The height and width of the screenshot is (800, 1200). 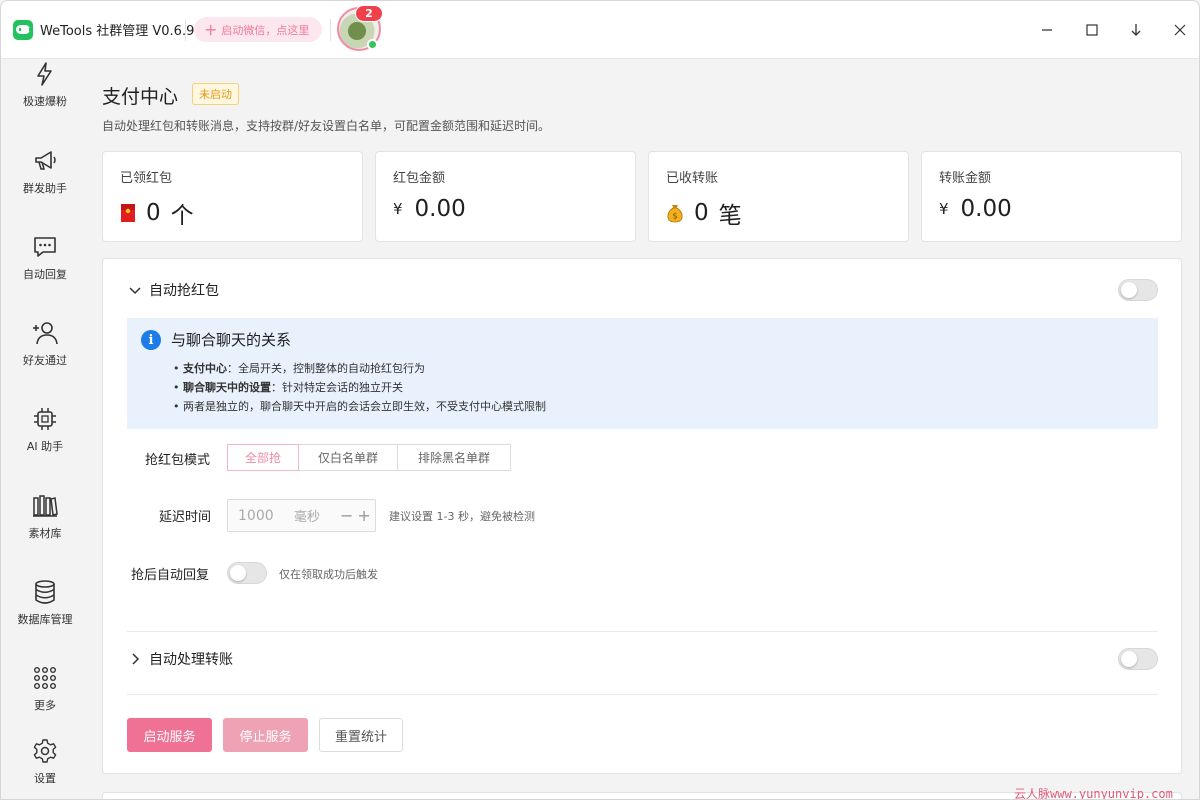 I want to click on info-line-text: ：针对特定会话的独立开关, so click(x=337, y=387).